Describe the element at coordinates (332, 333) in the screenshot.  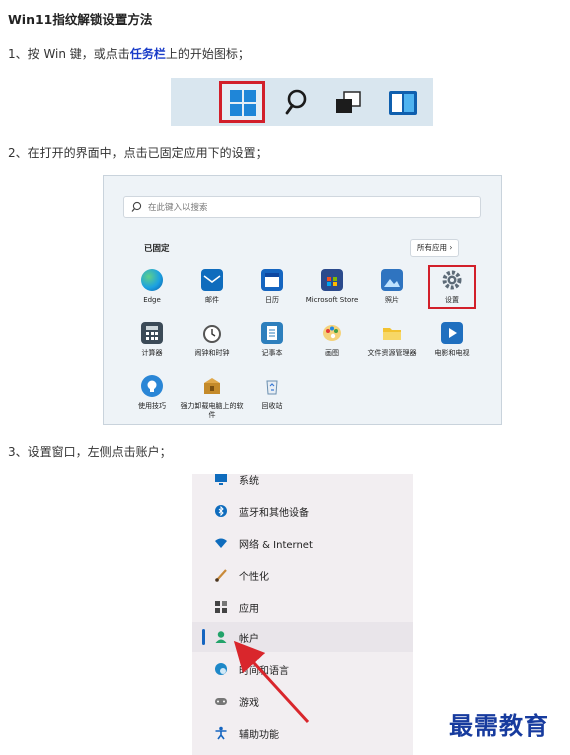
I see `paint-icon` at that location.